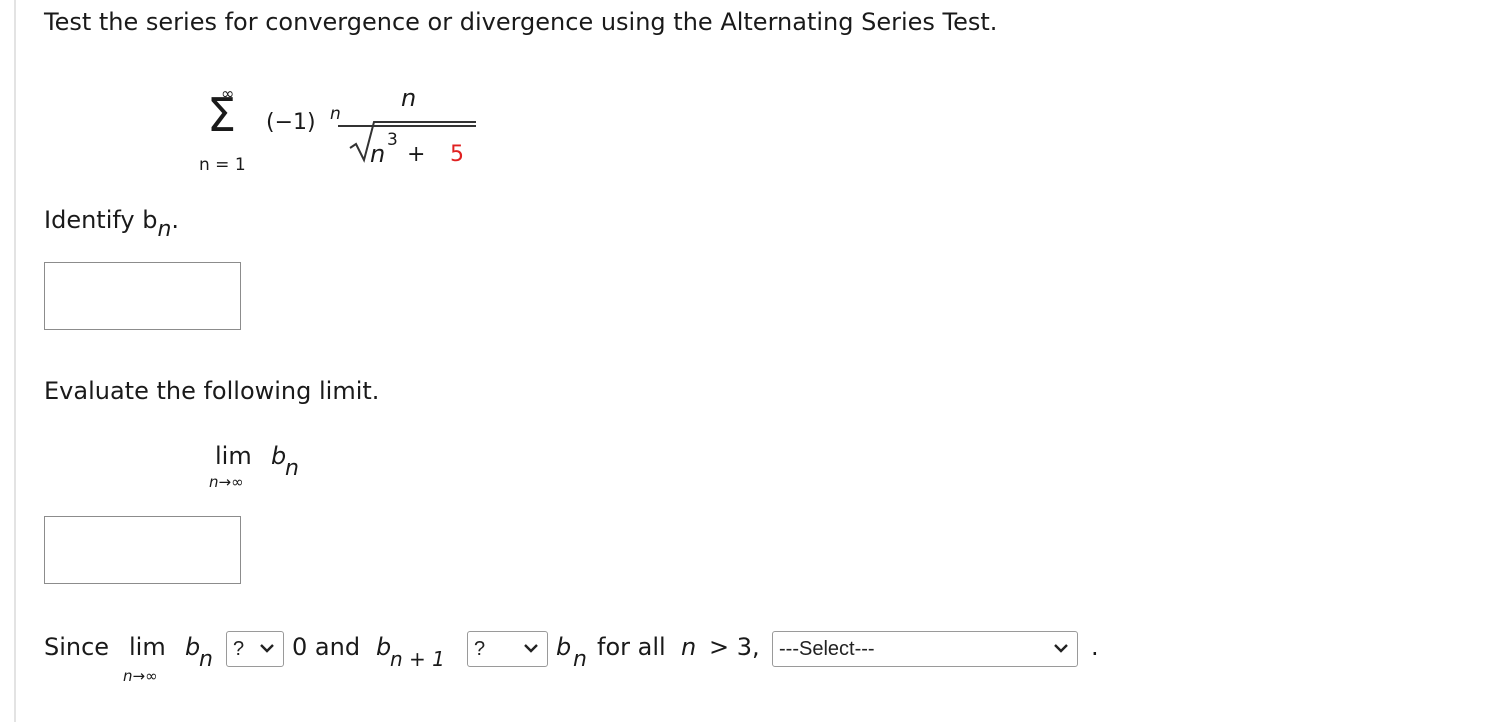  Describe the element at coordinates (409, 98) in the screenshot. I see `numerator: n` at that location.